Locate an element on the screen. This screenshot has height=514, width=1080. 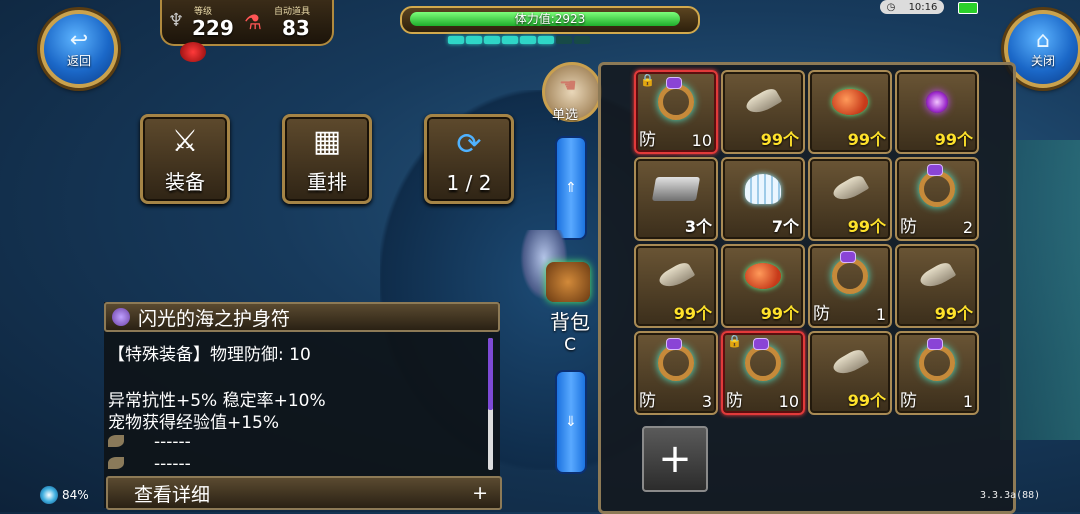
equip-button: ⚔ 装备 is located at coordinates (185, 159).